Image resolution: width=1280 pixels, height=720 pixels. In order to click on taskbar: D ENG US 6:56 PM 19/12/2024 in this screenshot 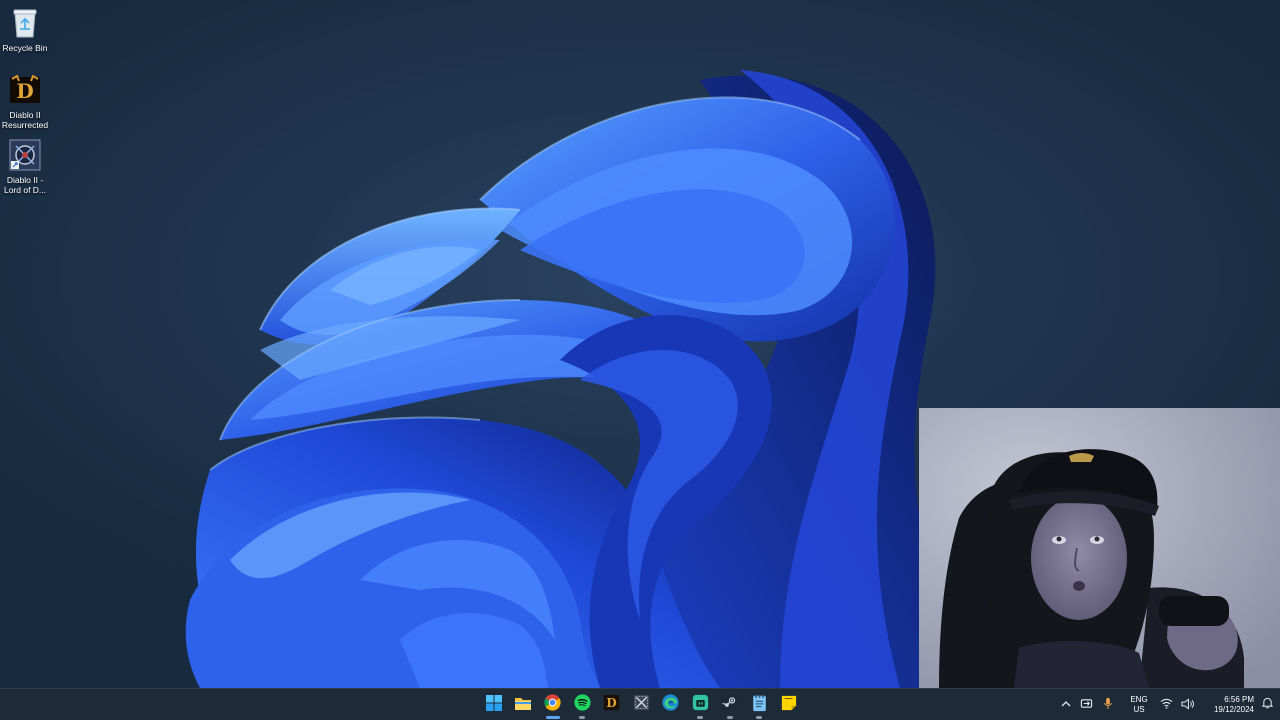, I will do `click(640, 704)`.